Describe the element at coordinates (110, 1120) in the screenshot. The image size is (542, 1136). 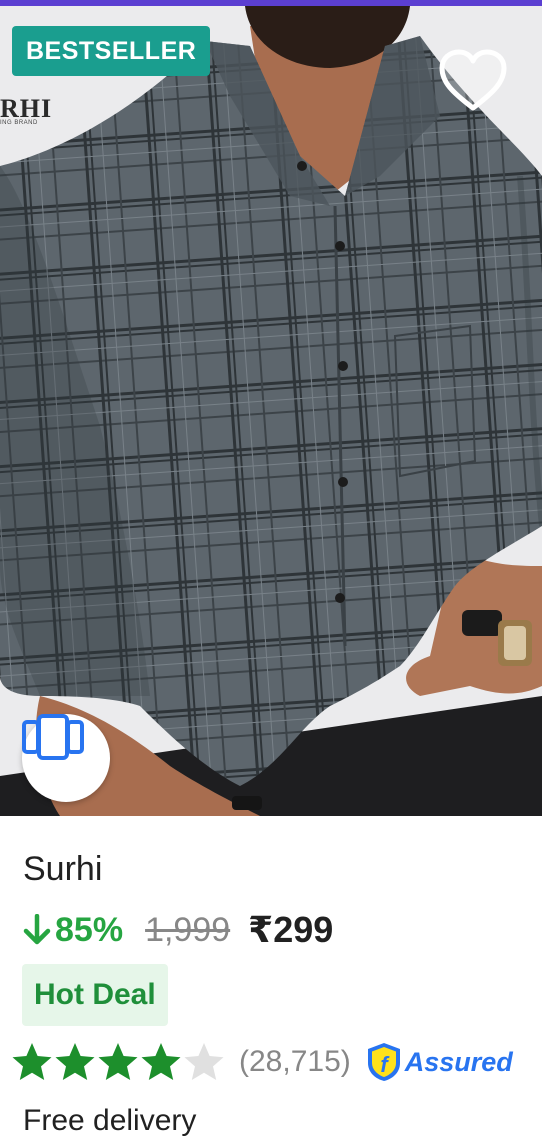
I see `delivery-info: Free delivery` at that location.